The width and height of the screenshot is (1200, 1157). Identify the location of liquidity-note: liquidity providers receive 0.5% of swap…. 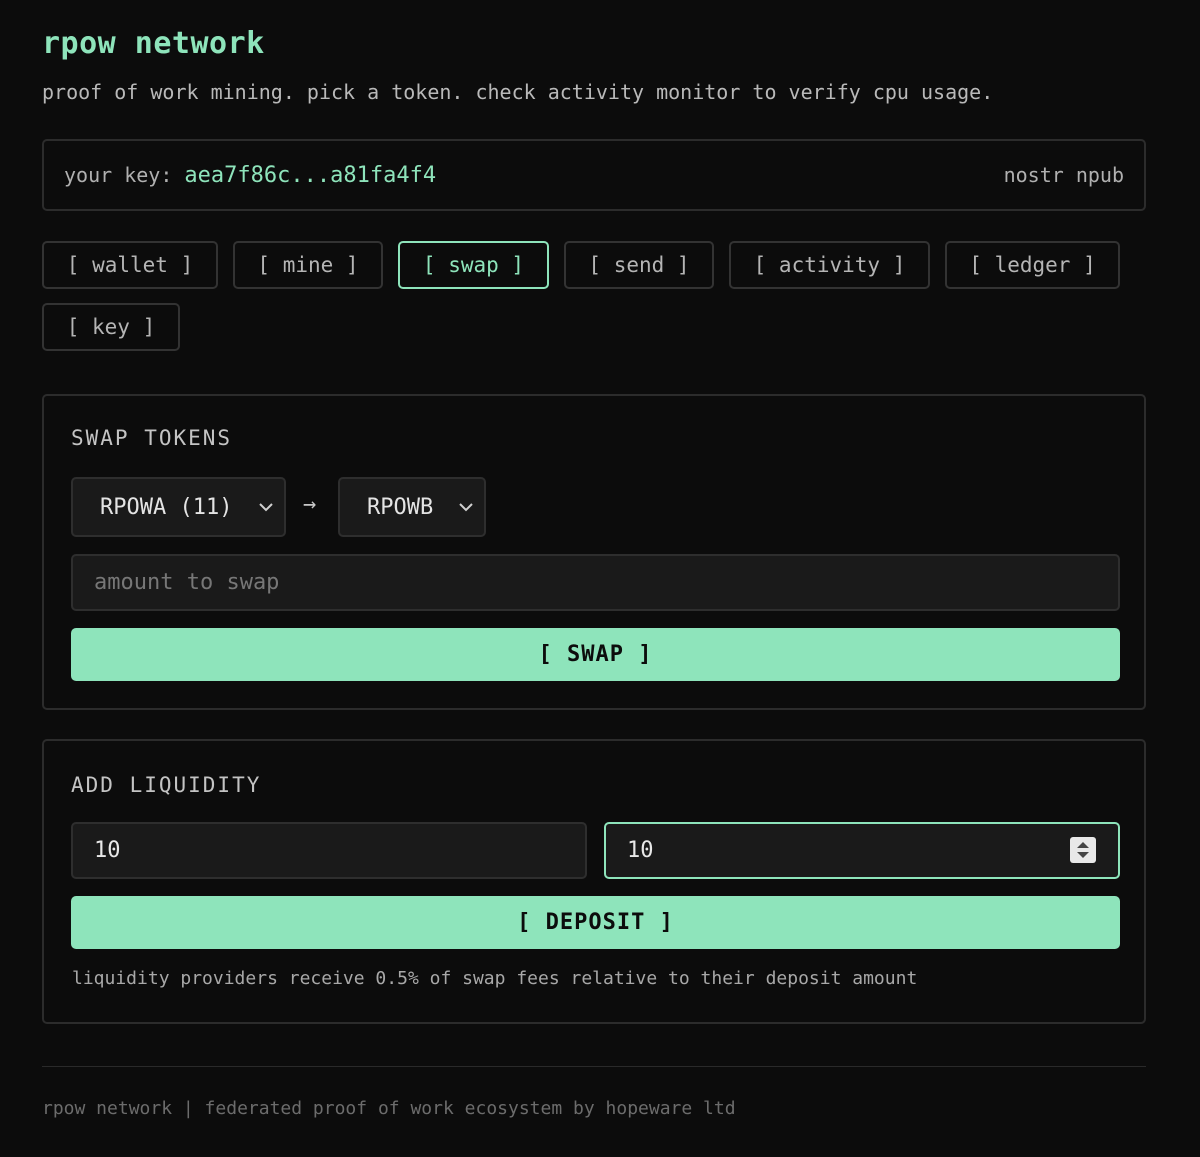
(495, 978).